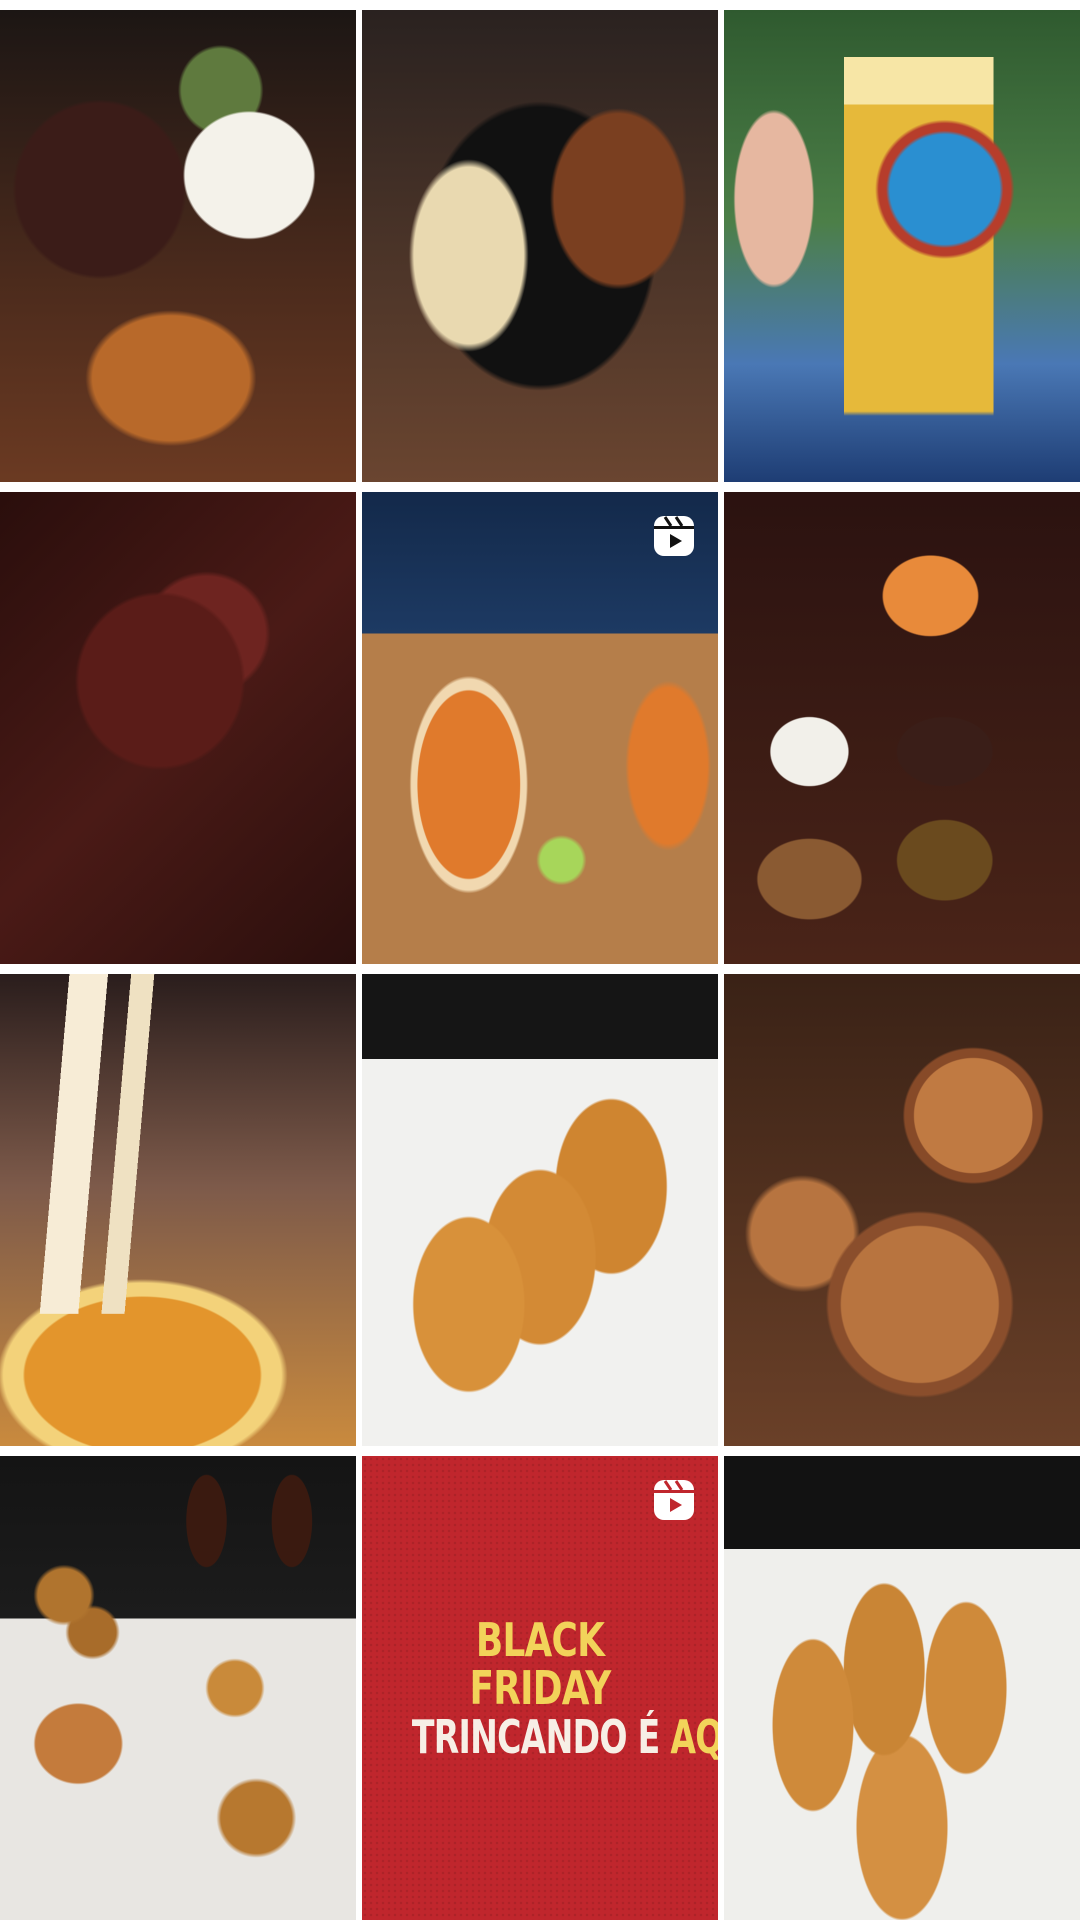 Image resolution: width=1080 pixels, height=1920 pixels. Describe the element at coordinates (540, 1664) in the screenshot. I see `promo-title: BLACK FRIDAY` at that location.